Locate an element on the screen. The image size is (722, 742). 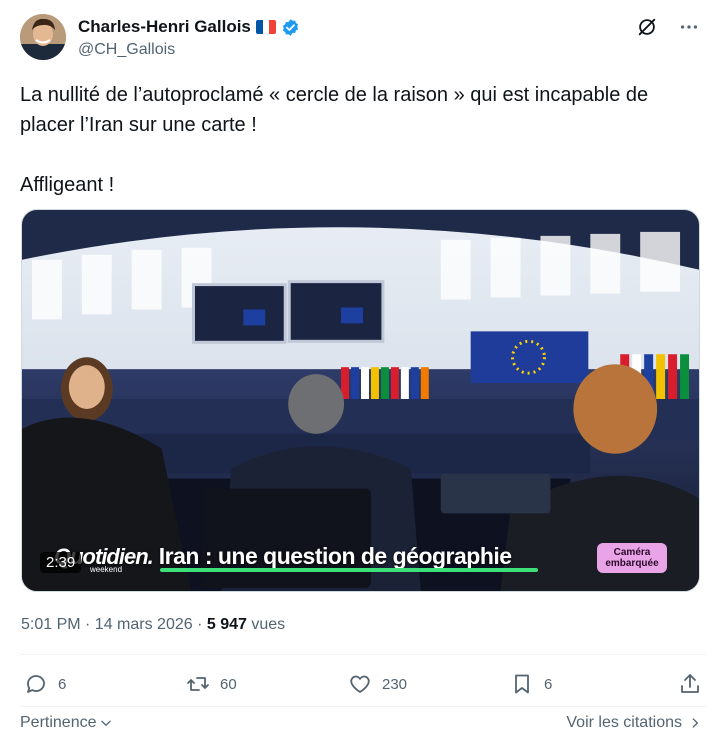
repost-count: 60 is located at coordinates (228, 684).